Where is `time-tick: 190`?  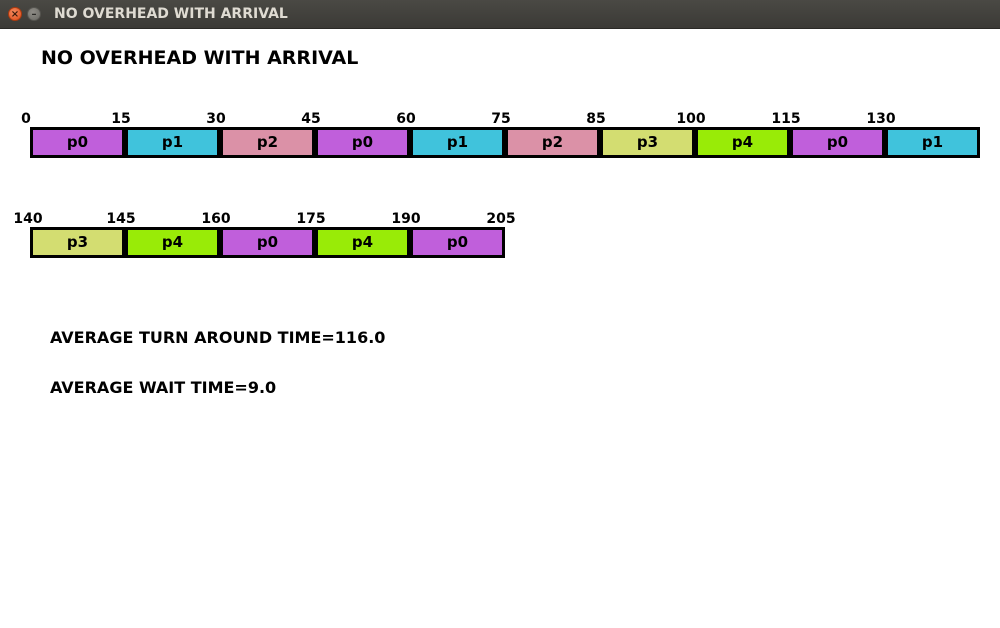
time-tick: 190 is located at coordinates (406, 219).